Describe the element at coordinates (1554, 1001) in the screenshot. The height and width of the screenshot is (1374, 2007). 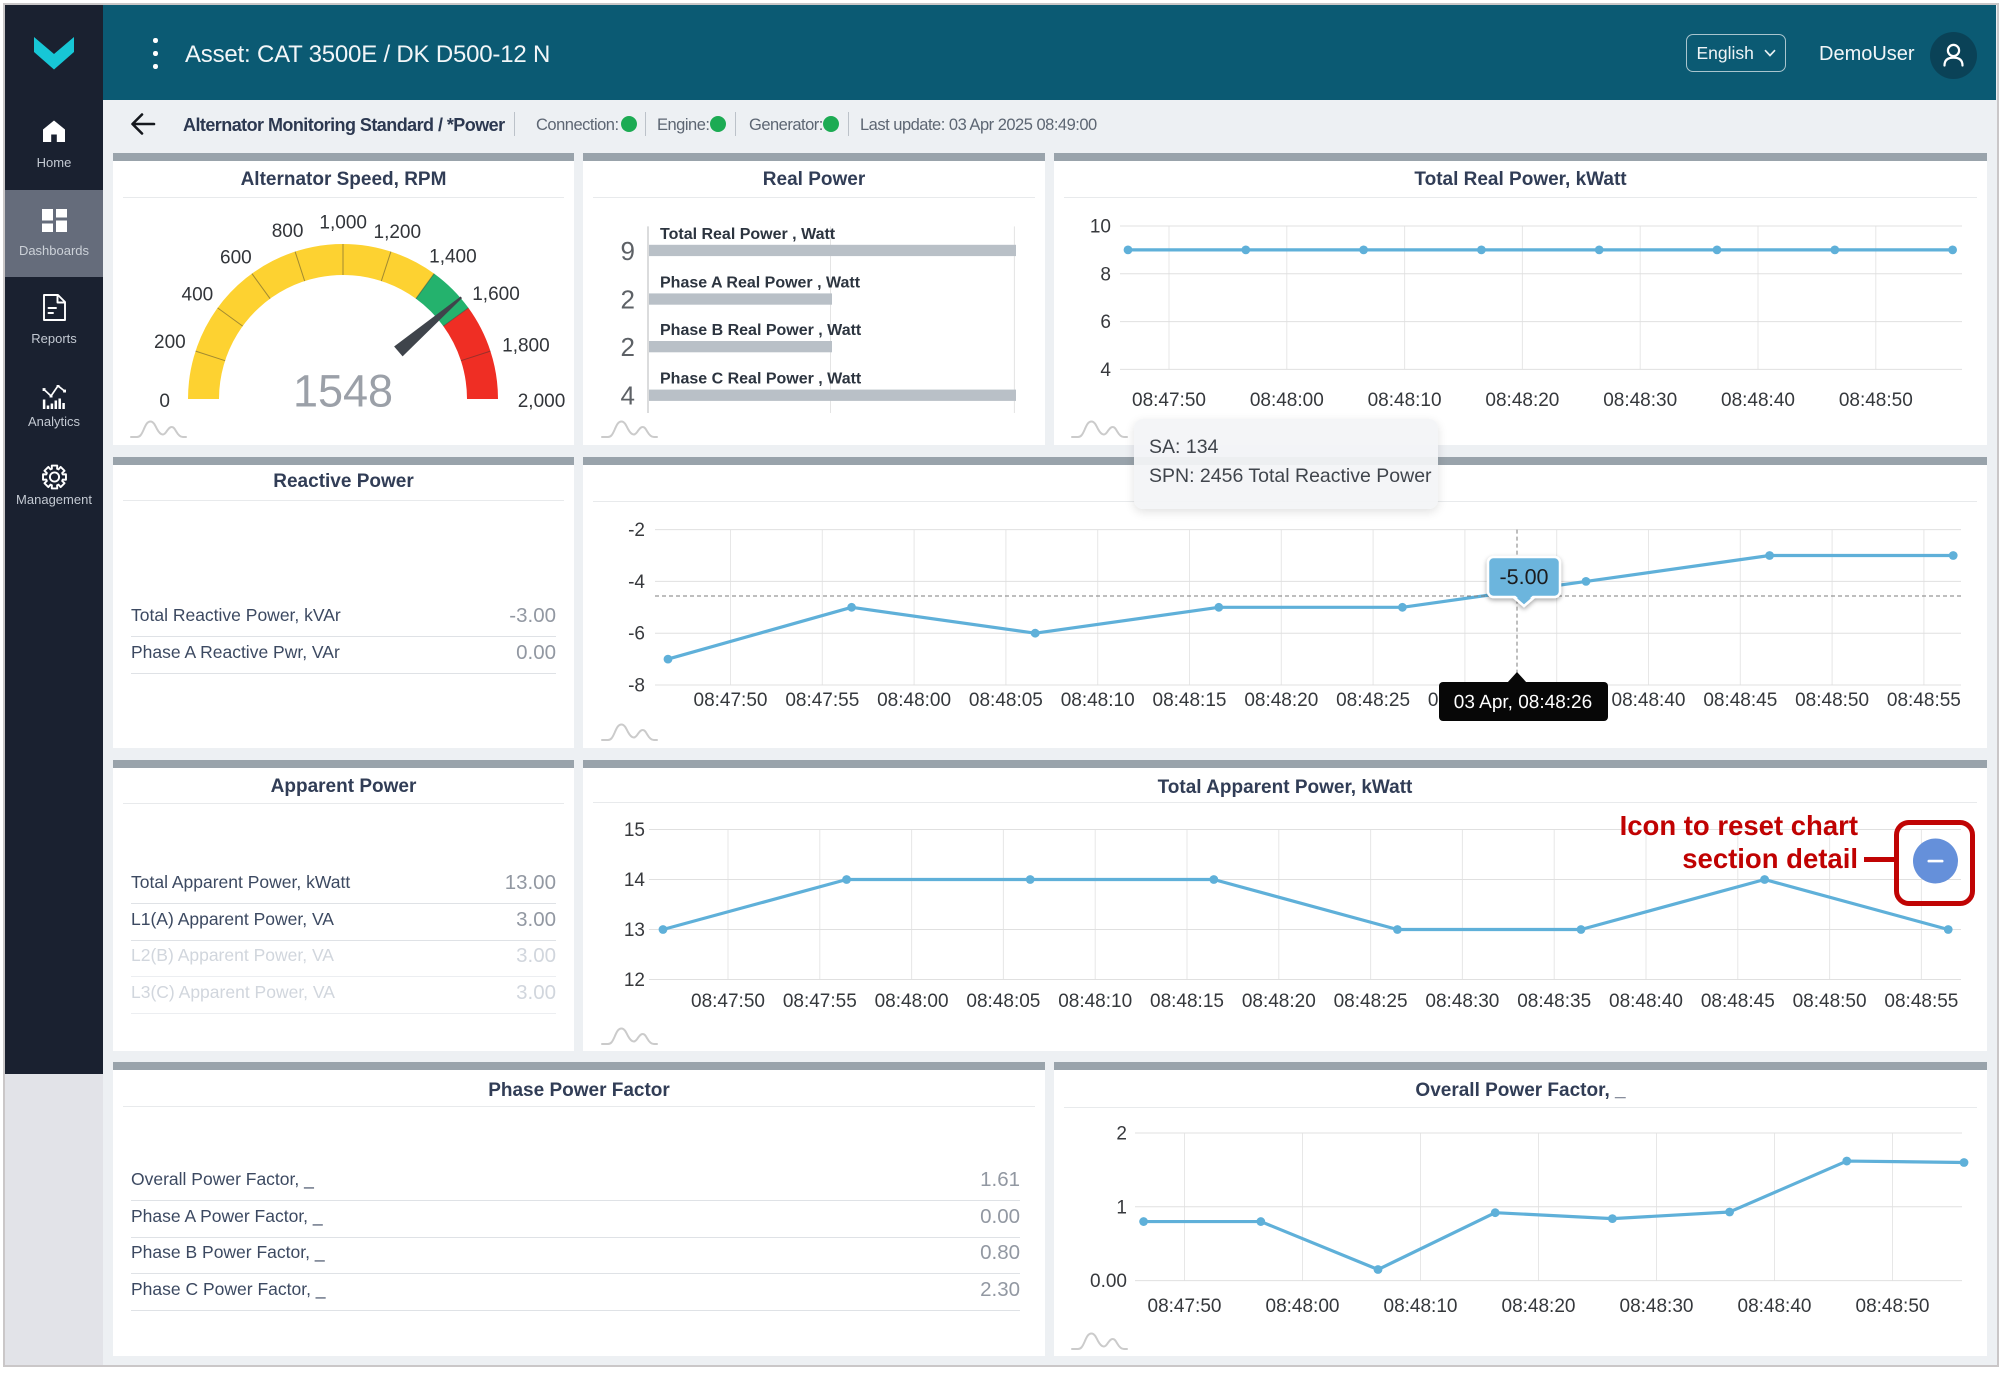
I see `svg-text: 08:48:35` at that location.